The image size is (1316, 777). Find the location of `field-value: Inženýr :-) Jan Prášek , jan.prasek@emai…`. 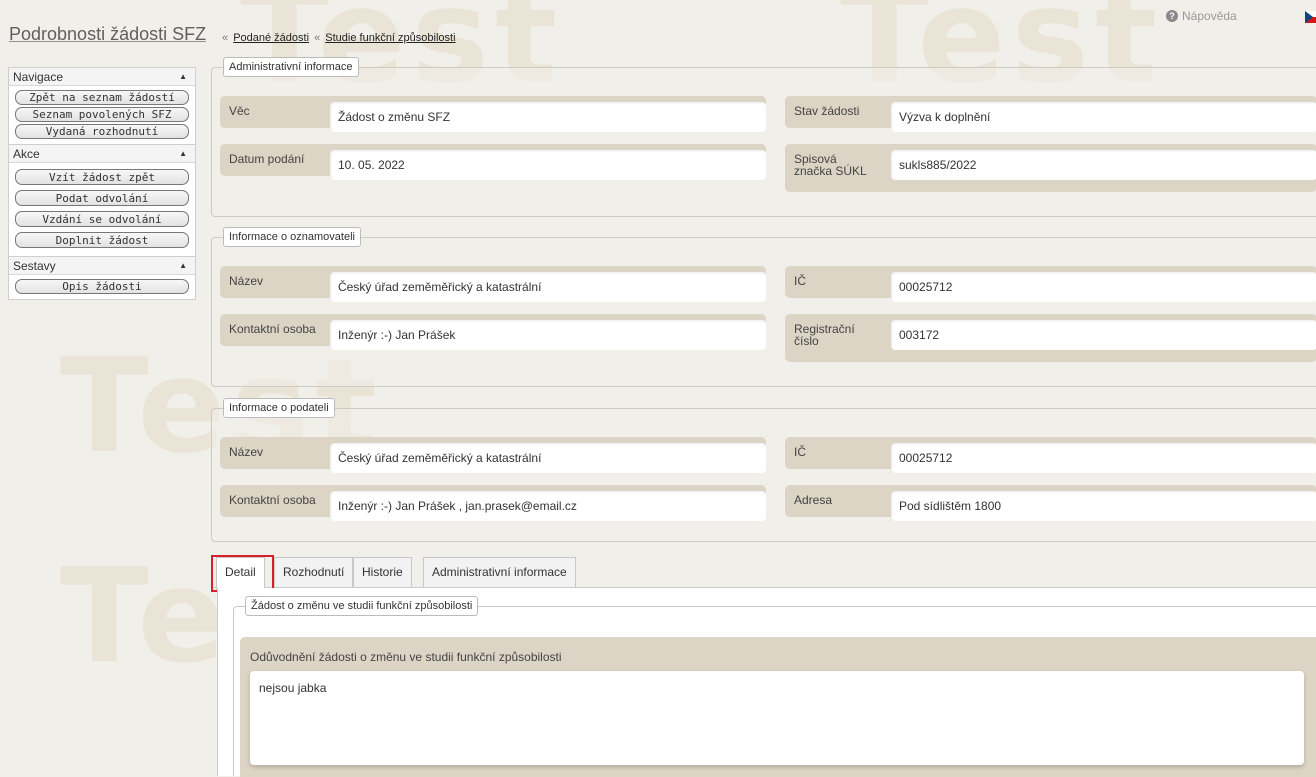

field-value: Inženýr :-) Jan Prášek , jan.prasek@emai… is located at coordinates (548, 506).